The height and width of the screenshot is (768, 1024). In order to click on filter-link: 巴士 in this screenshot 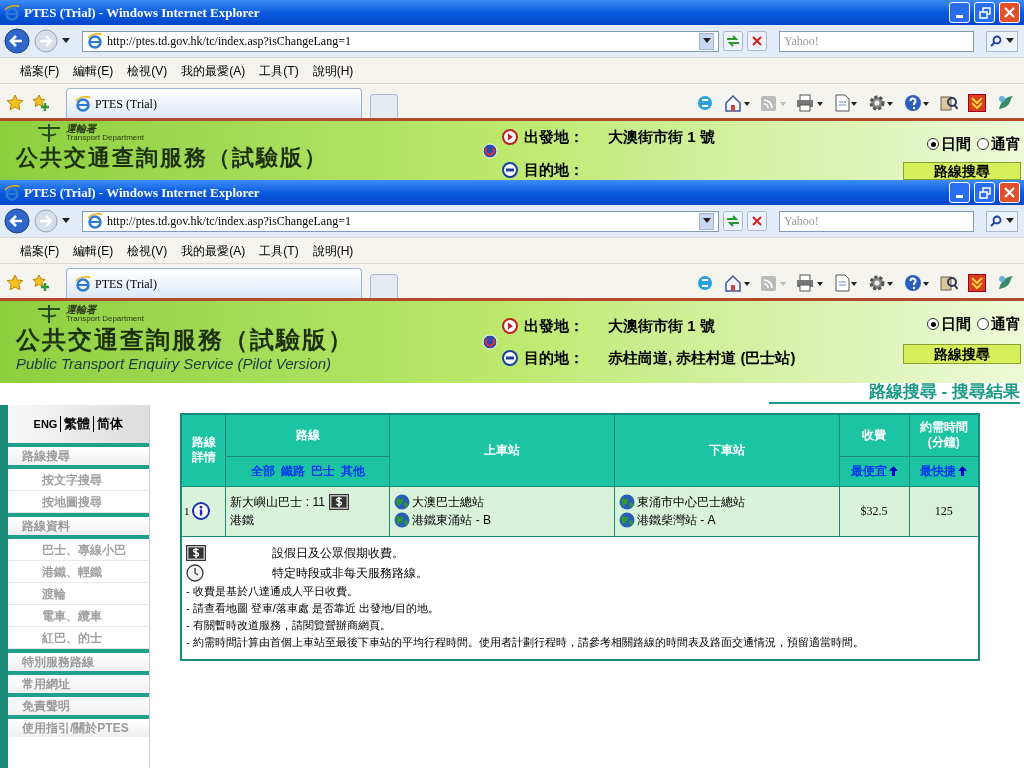, I will do `click(322, 471)`.